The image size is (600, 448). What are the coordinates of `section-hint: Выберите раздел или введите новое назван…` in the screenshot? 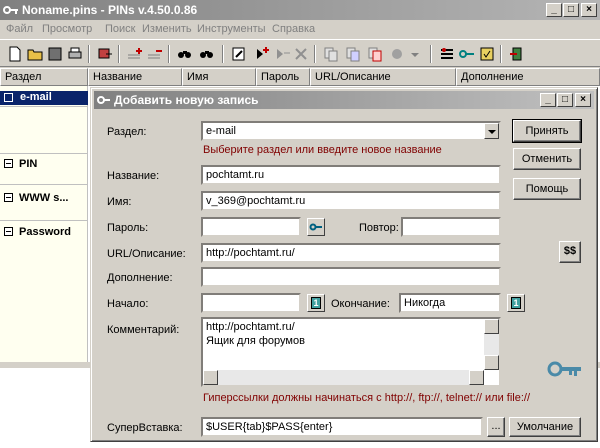 It's located at (322, 150).